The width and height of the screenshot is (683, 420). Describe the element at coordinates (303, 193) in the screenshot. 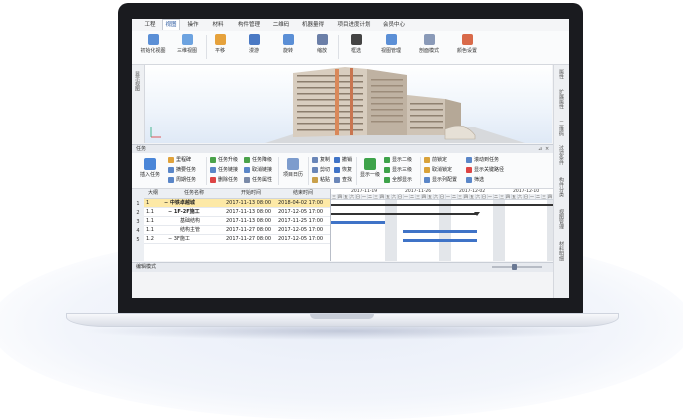

I see `column-header-end: 结束时间` at that location.